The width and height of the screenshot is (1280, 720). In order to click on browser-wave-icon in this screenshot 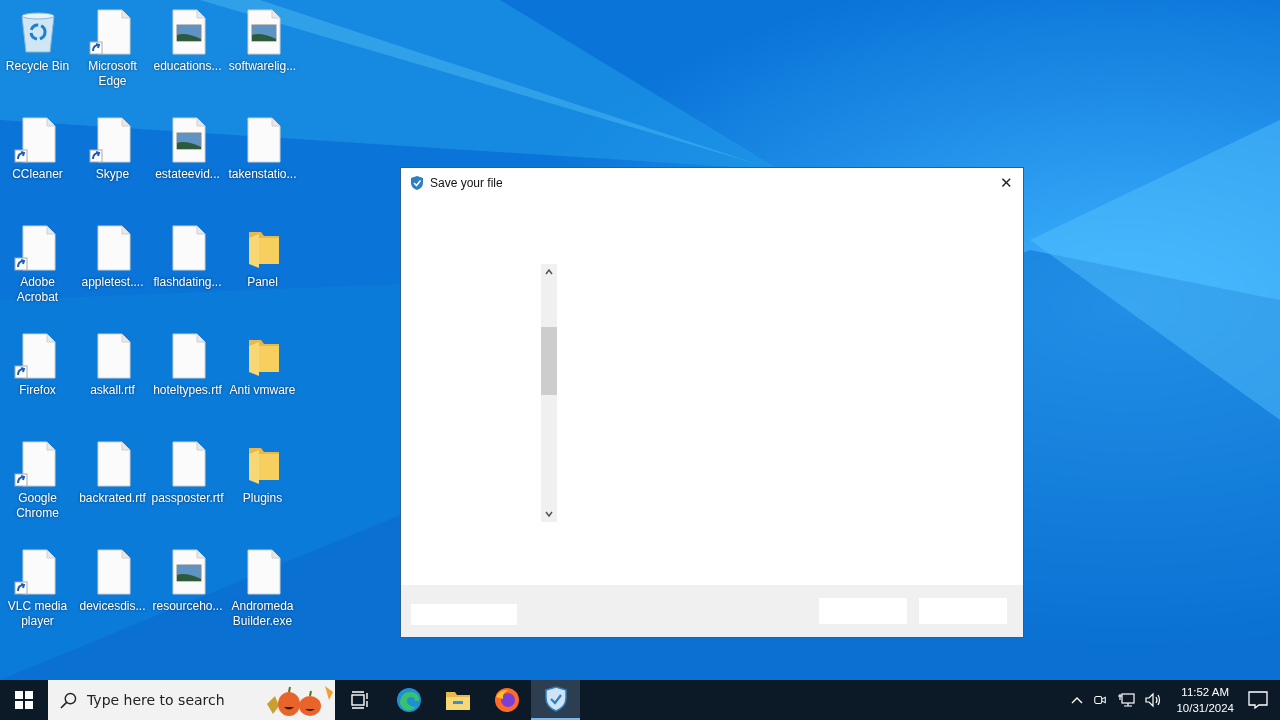, I will do `click(408, 700)`.